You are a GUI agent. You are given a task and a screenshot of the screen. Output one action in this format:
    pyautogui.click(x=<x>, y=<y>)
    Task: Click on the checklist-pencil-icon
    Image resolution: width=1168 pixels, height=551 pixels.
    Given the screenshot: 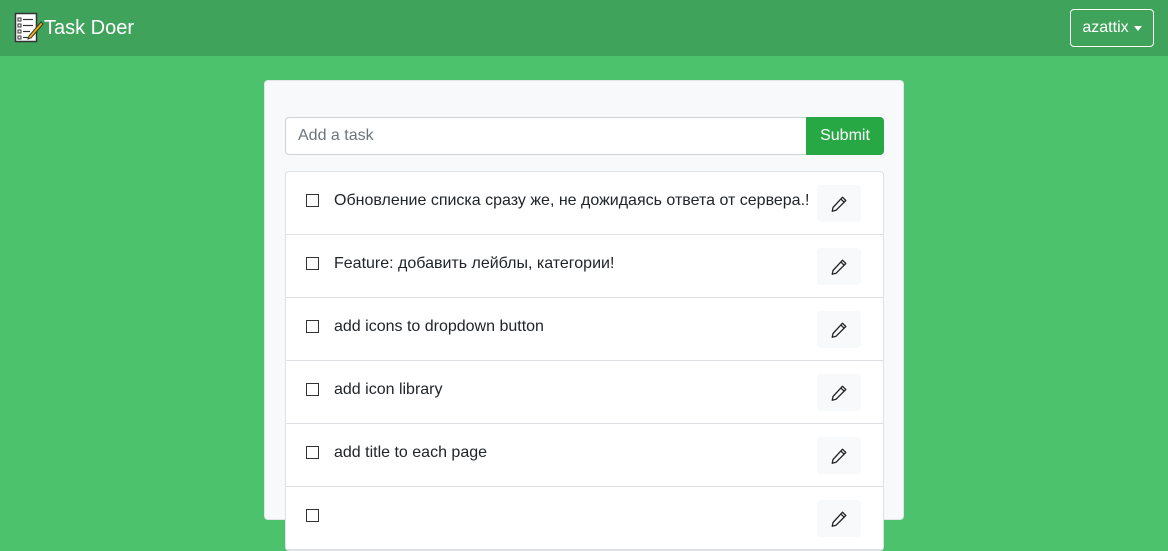 What is the action you would take?
    pyautogui.click(x=29, y=27)
    